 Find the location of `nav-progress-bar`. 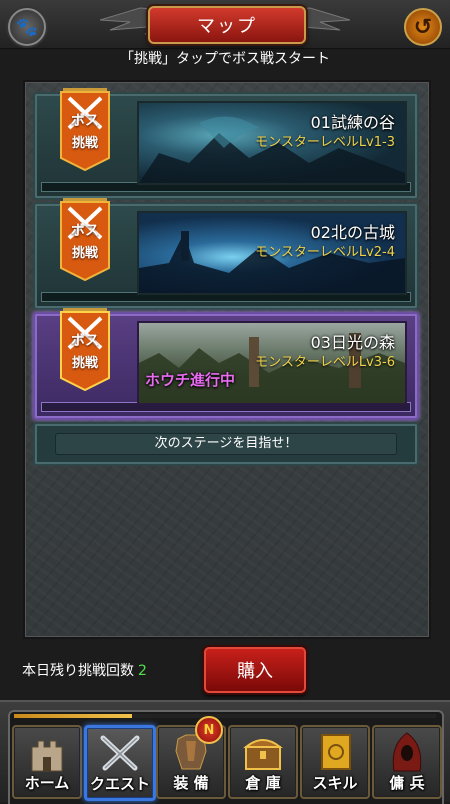

nav-progress-bar is located at coordinates (225, 716).